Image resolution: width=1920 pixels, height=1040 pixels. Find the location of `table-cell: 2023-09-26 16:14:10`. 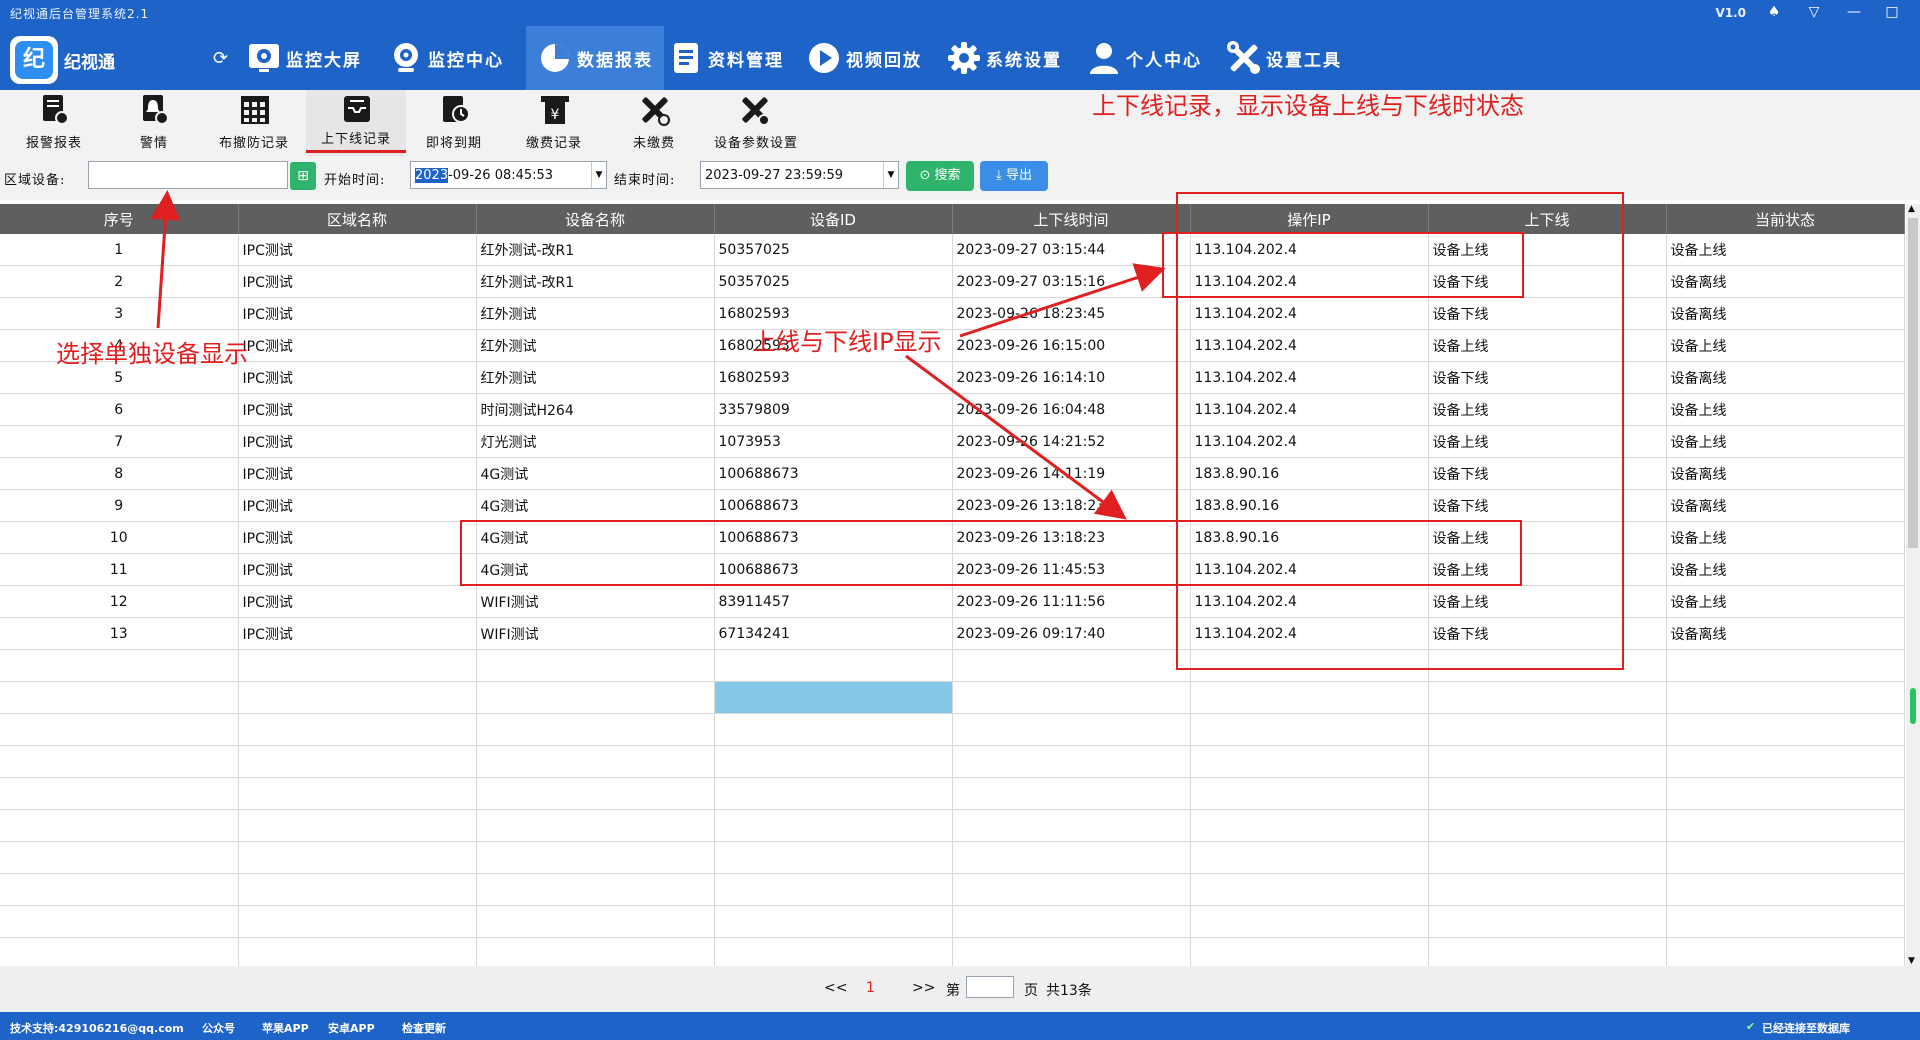

table-cell: 2023-09-26 16:14:10 is located at coordinates (1071, 377).